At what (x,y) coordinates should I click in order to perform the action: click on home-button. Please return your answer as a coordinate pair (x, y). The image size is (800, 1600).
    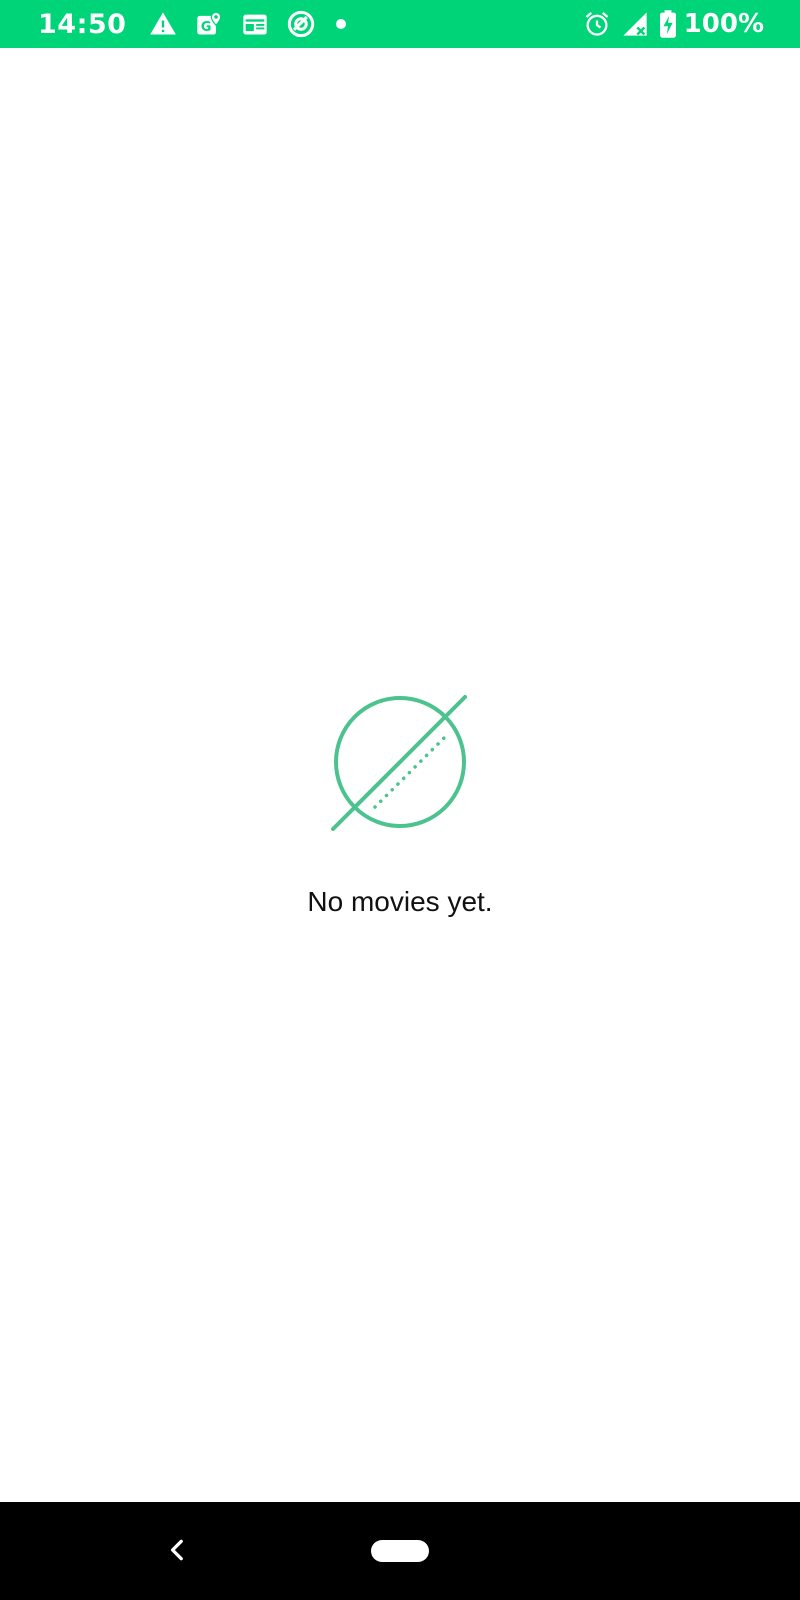
    Looking at the image, I should click on (400, 1551).